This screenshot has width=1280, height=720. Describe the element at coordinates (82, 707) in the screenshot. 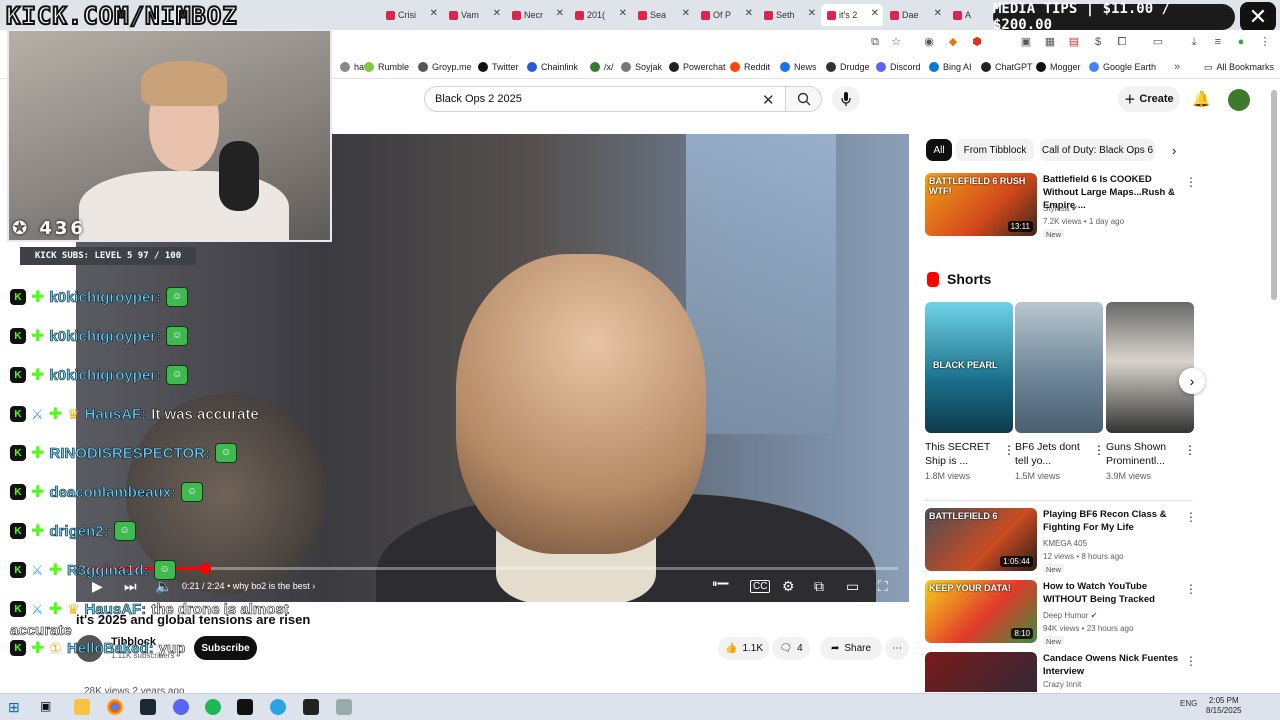

I see `file-explorer-icon` at that location.